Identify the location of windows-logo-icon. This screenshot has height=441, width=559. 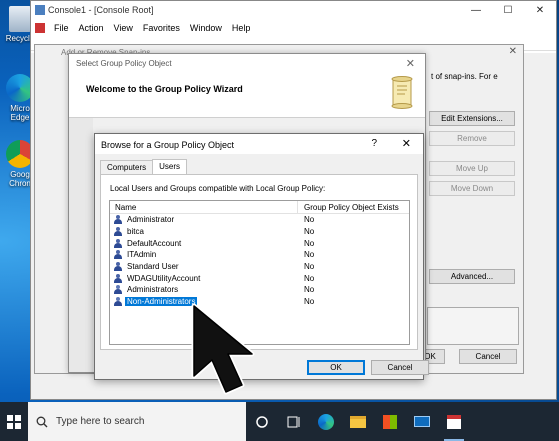
(14, 421).